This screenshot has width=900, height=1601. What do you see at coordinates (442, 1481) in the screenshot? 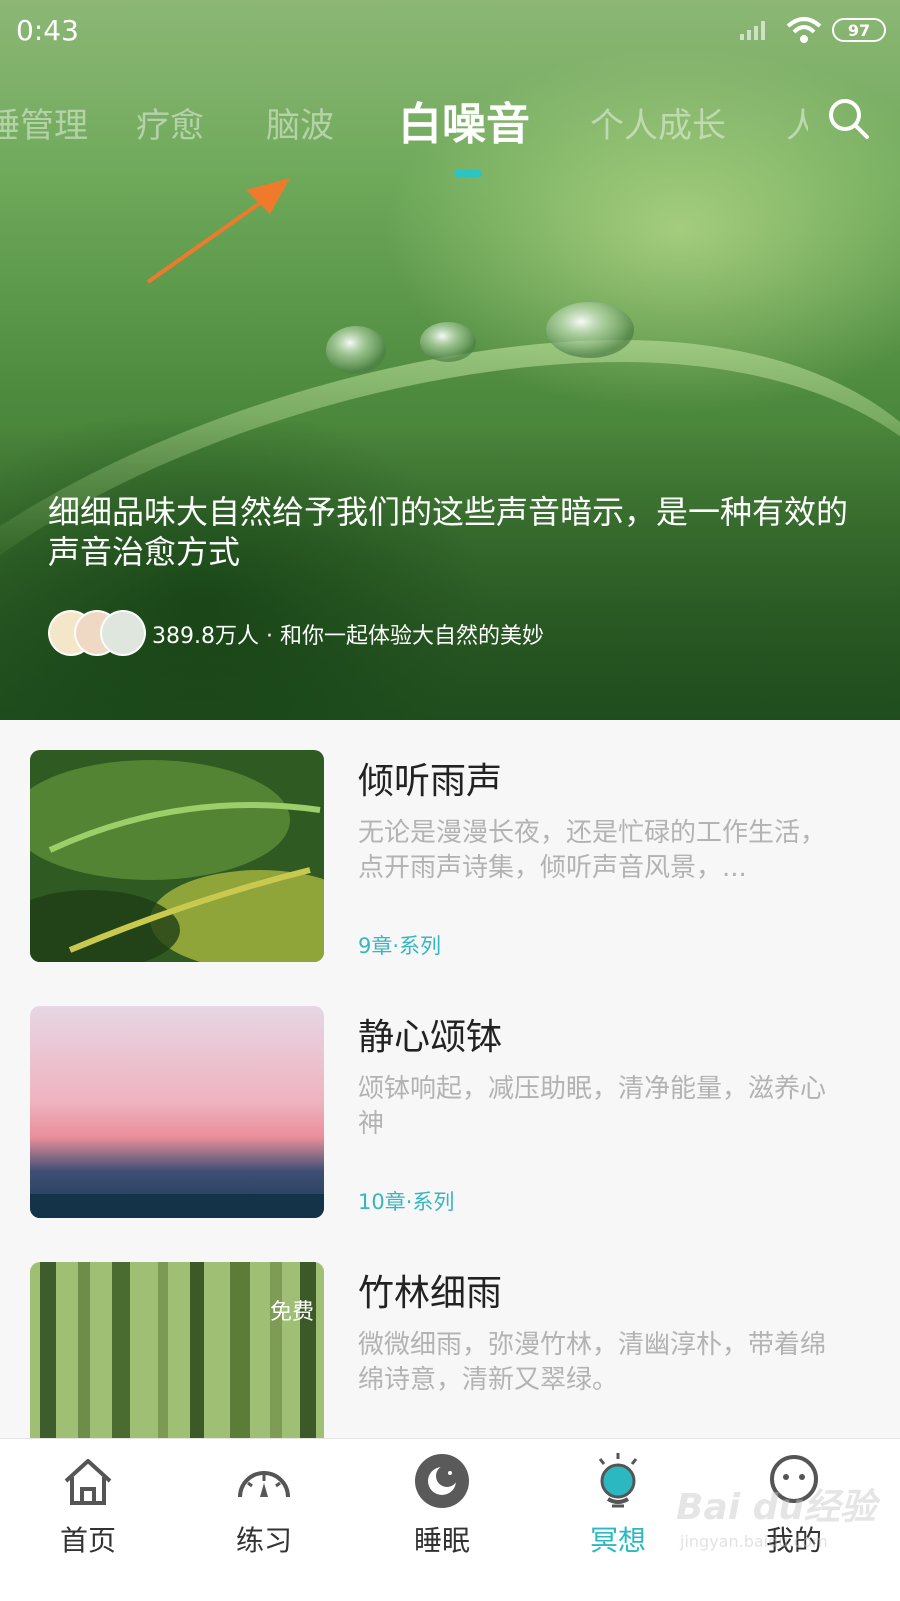
I see `moon-icon` at bounding box center [442, 1481].